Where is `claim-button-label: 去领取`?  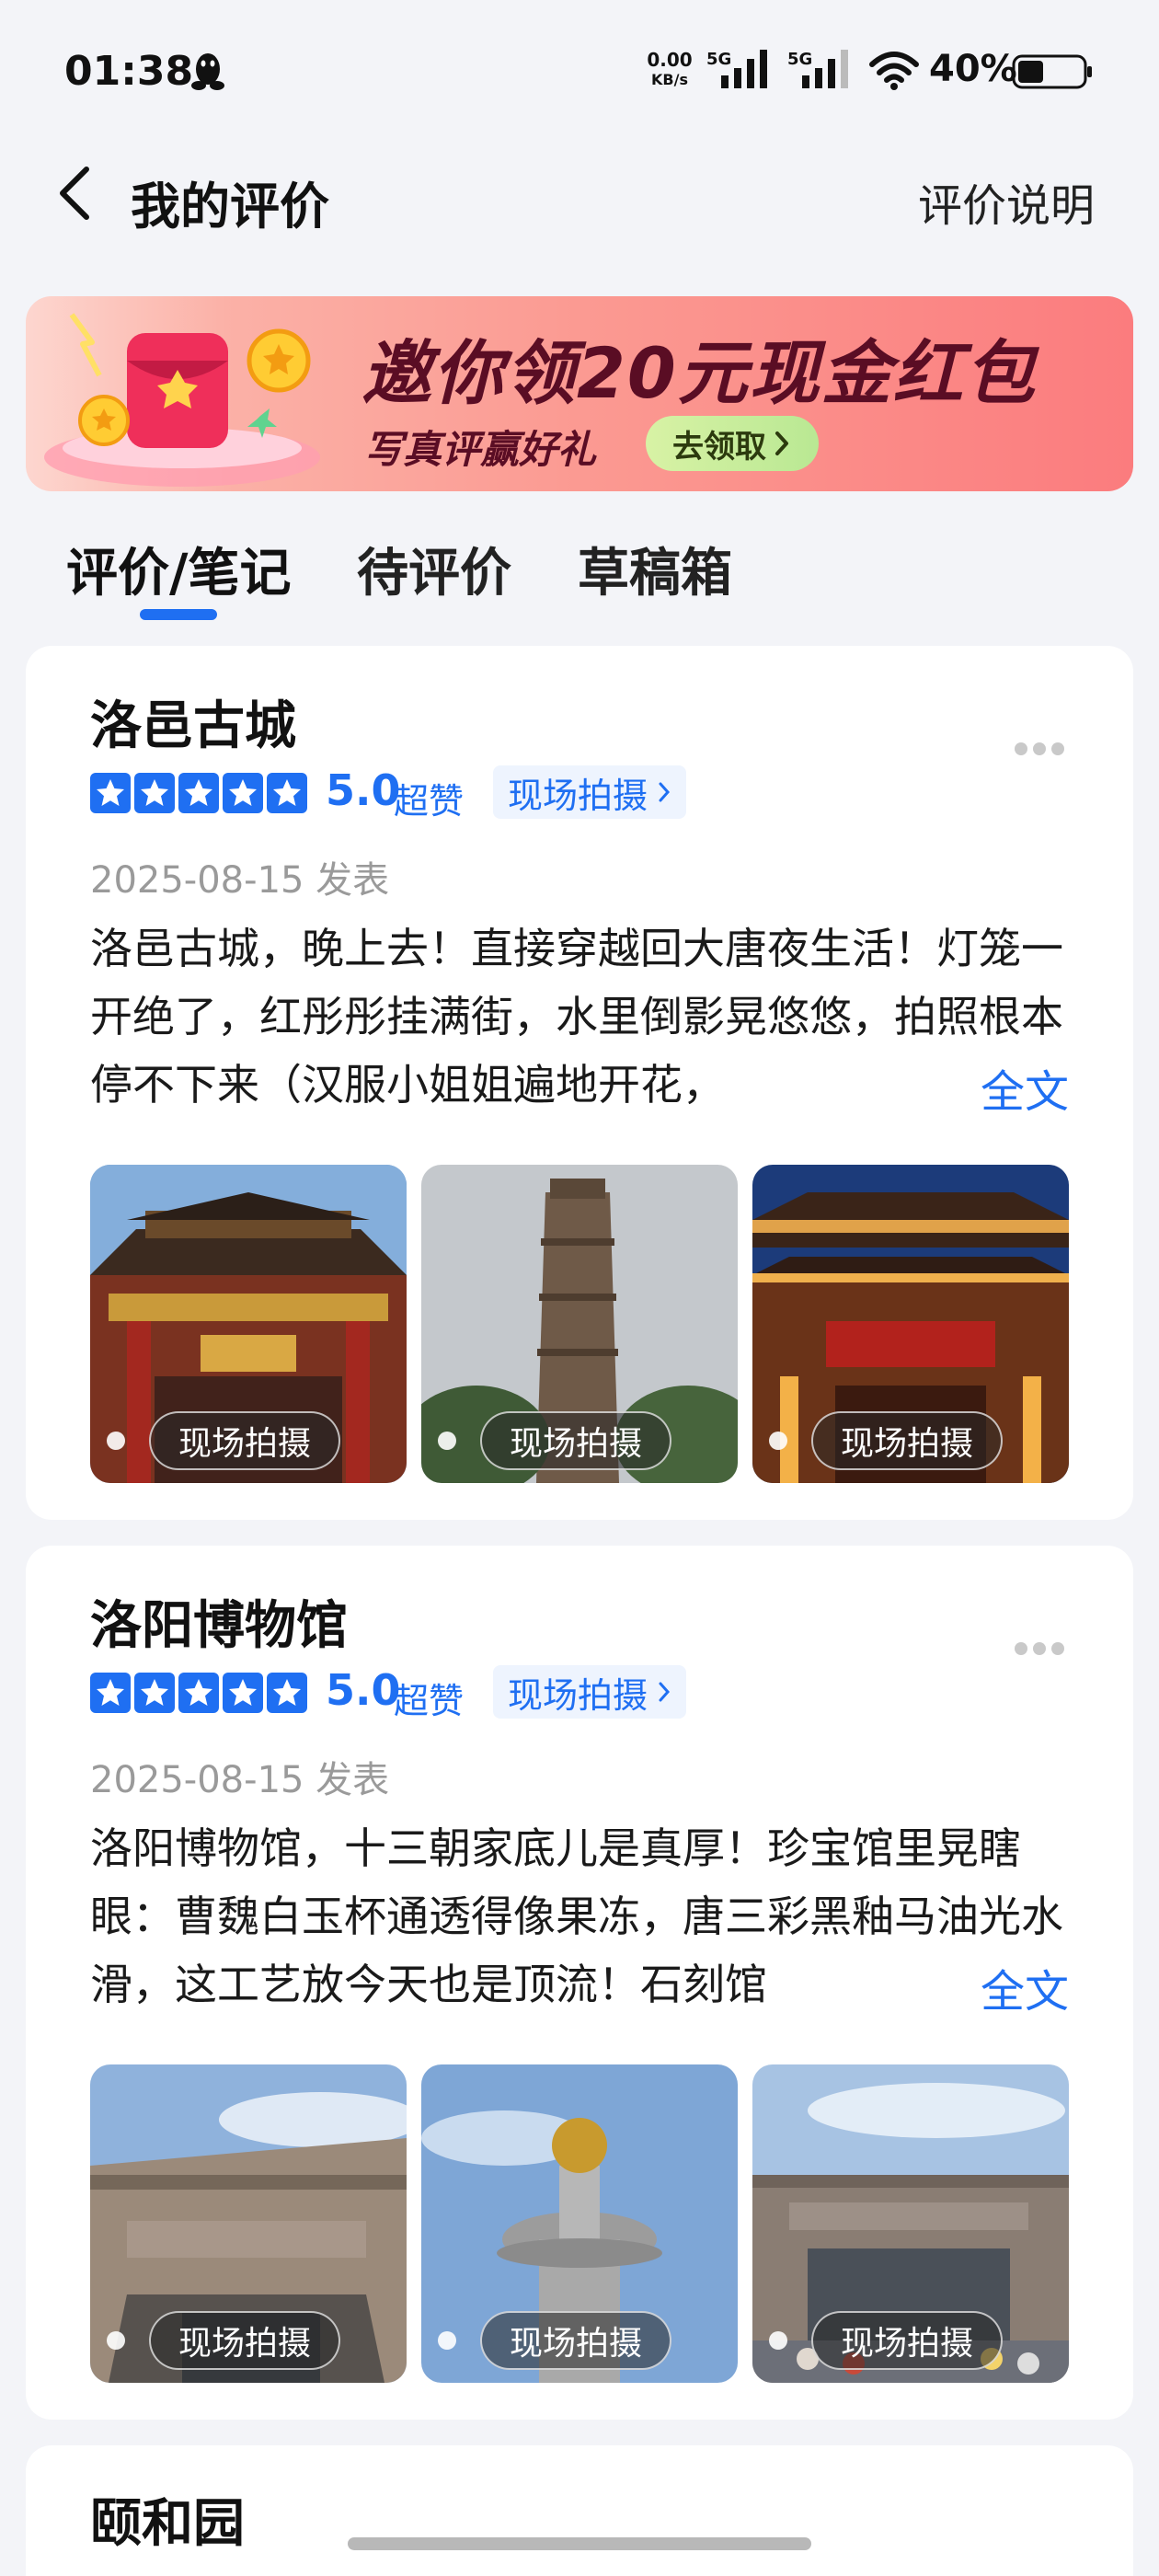 claim-button-label: 去领取 is located at coordinates (719, 447).